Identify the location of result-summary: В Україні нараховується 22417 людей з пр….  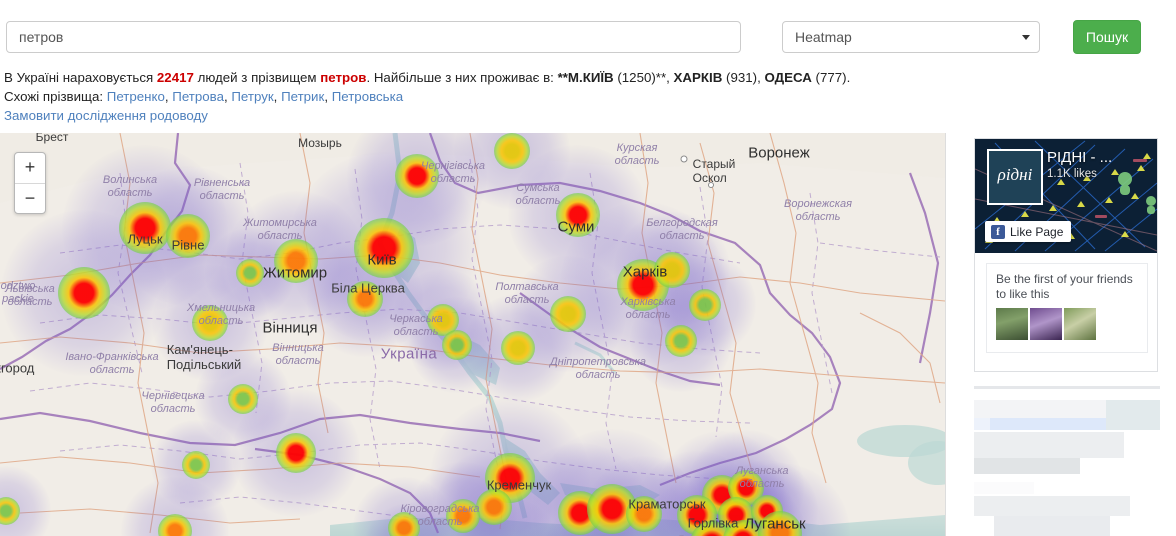
(484, 97).